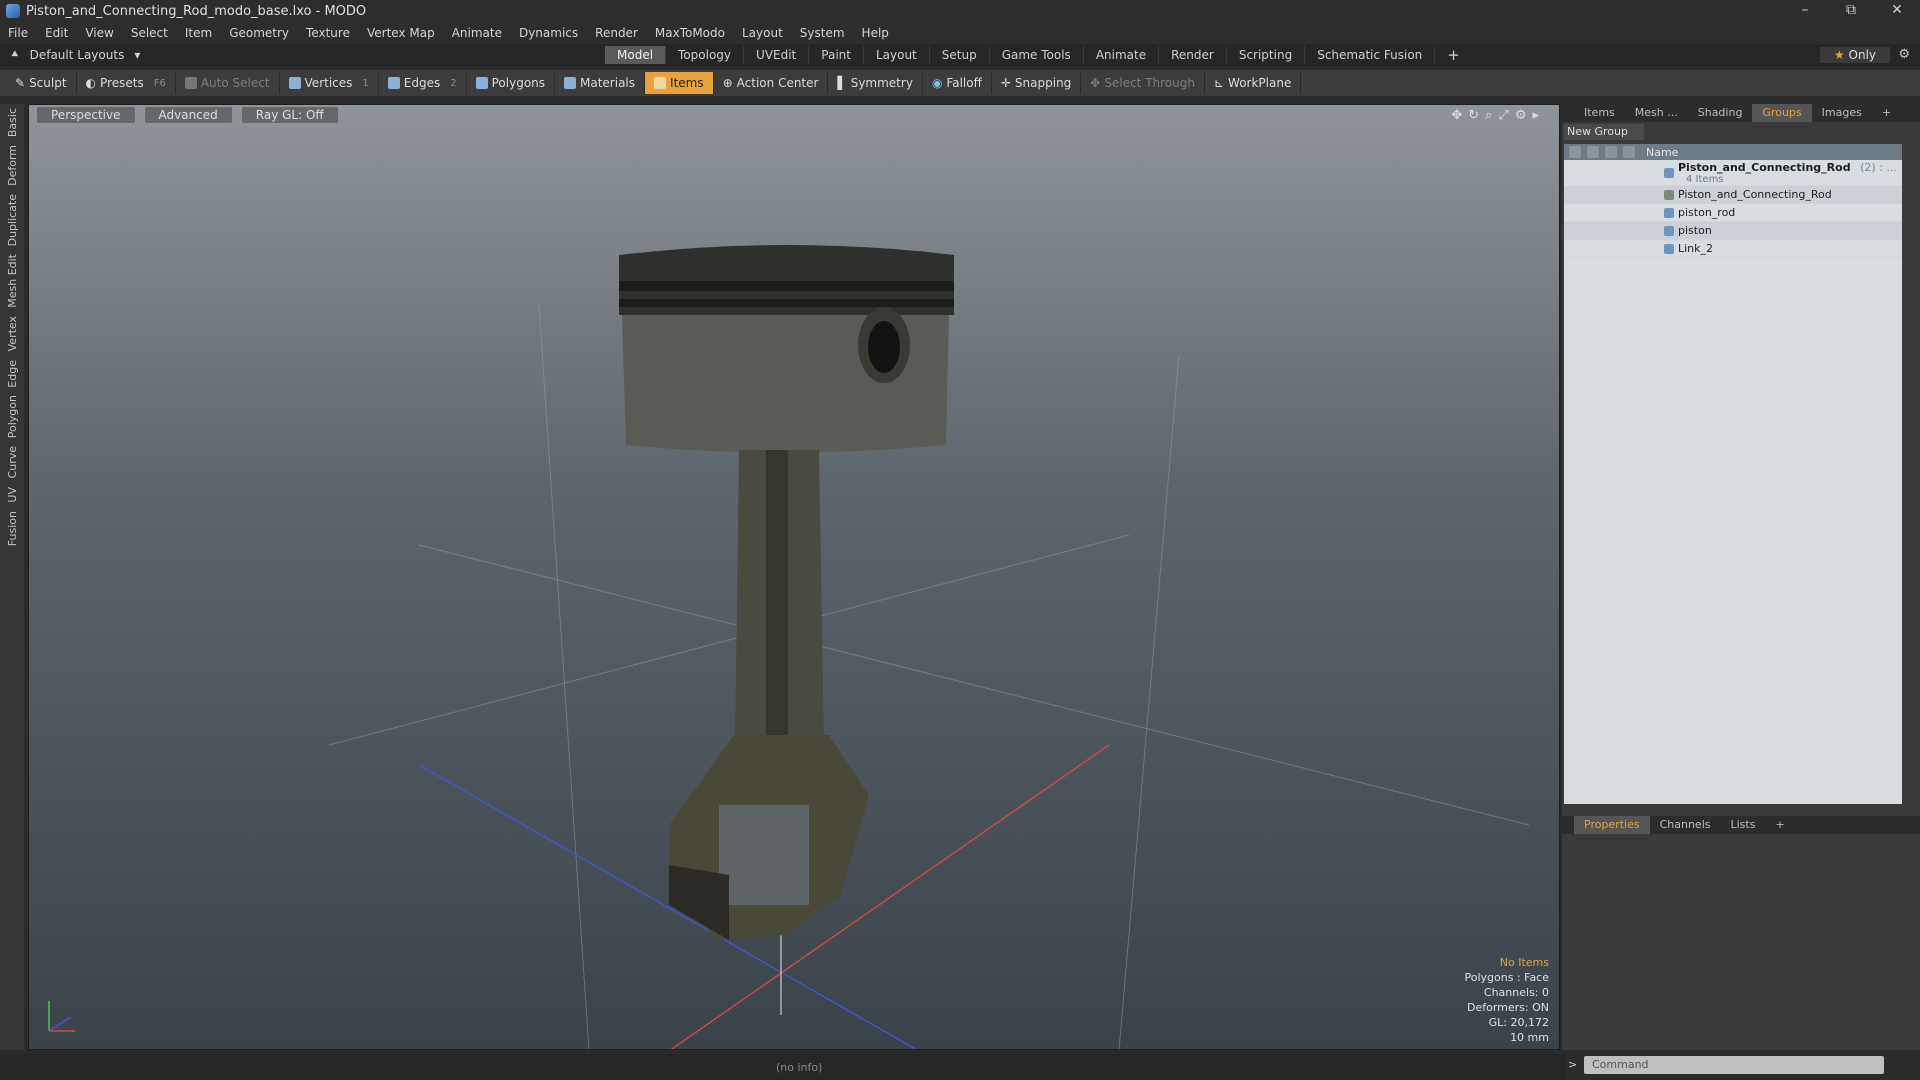 Image resolution: width=1920 pixels, height=1080 pixels. I want to click on list-item: piston, so click(1733, 231).